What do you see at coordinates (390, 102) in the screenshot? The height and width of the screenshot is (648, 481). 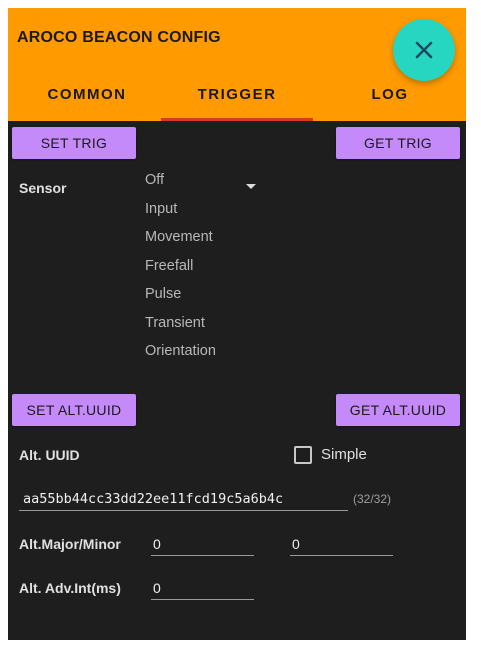 I see `tab-log: LOG` at bounding box center [390, 102].